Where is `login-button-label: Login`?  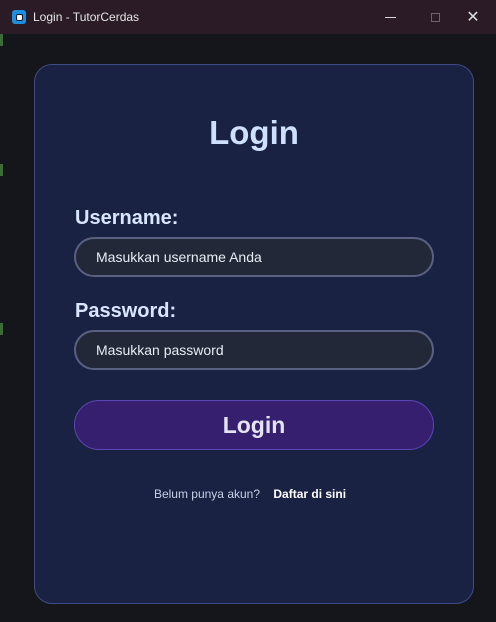
login-button-label: Login is located at coordinates (254, 424).